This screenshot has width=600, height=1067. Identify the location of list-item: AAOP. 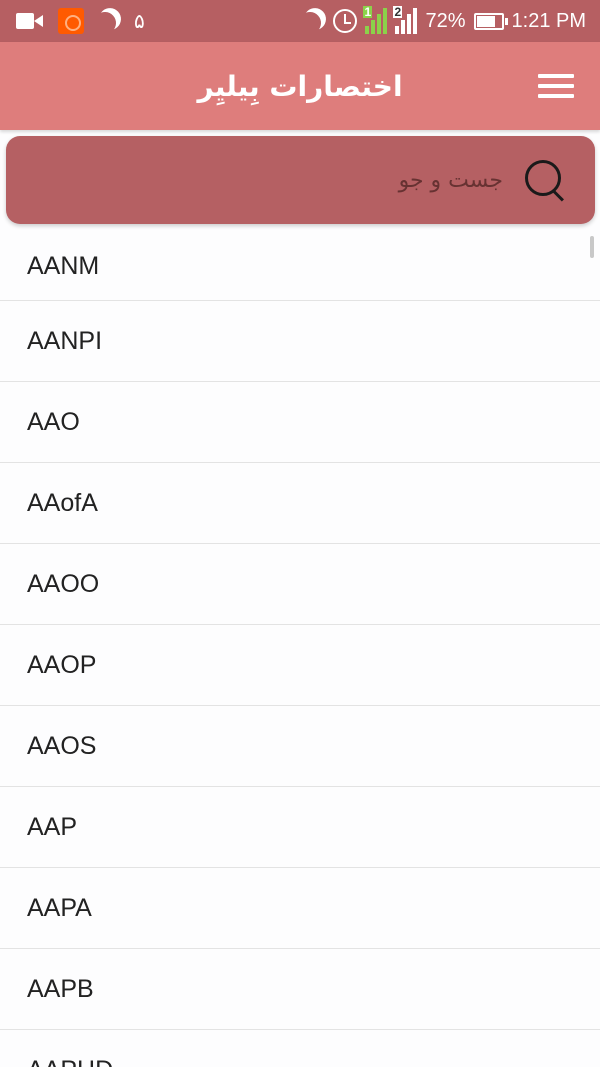
(300, 665).